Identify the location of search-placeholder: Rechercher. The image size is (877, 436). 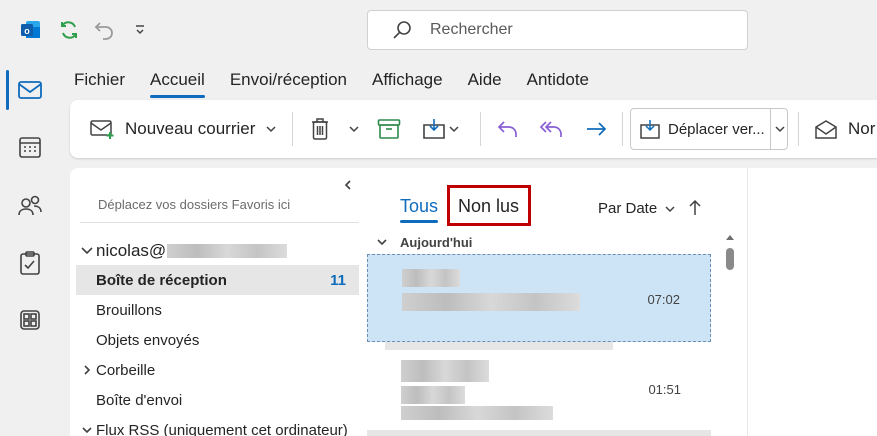
(471, 29).